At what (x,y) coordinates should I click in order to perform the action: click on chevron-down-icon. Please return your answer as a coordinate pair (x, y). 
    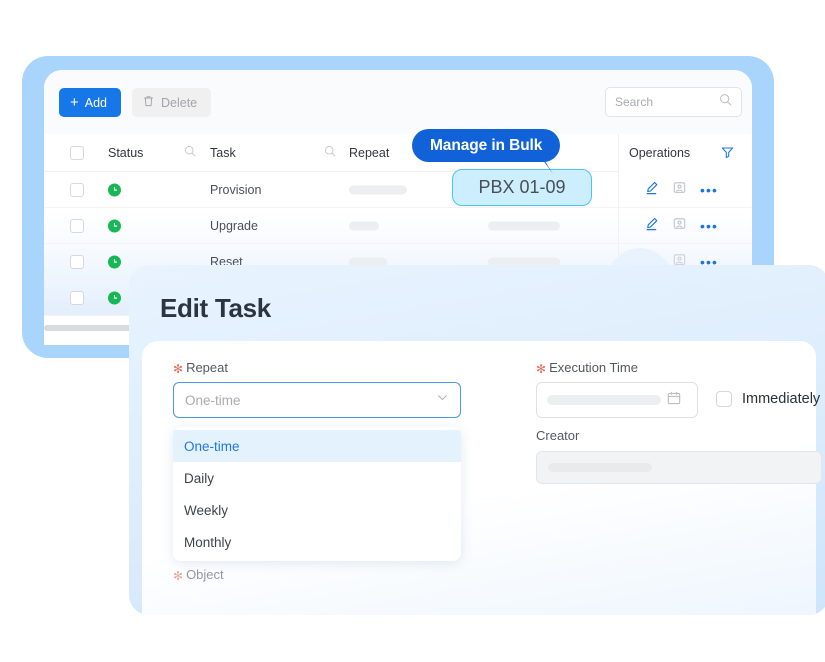
    Looking at the image, I should click on (442, 400).